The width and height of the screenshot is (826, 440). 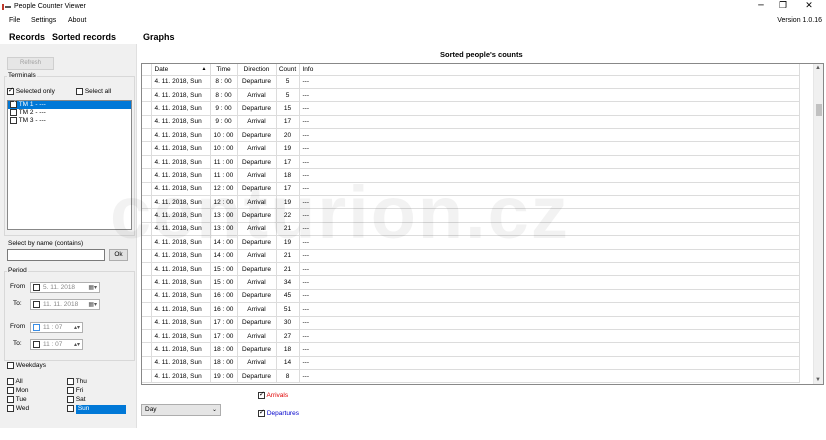 I want to click on close-button: ✕, so click(x=809, y=6).